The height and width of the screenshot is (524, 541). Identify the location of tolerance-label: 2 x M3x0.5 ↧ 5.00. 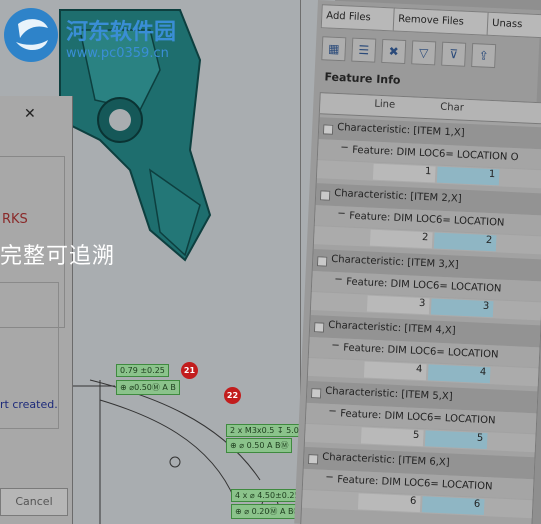
(267, 430).